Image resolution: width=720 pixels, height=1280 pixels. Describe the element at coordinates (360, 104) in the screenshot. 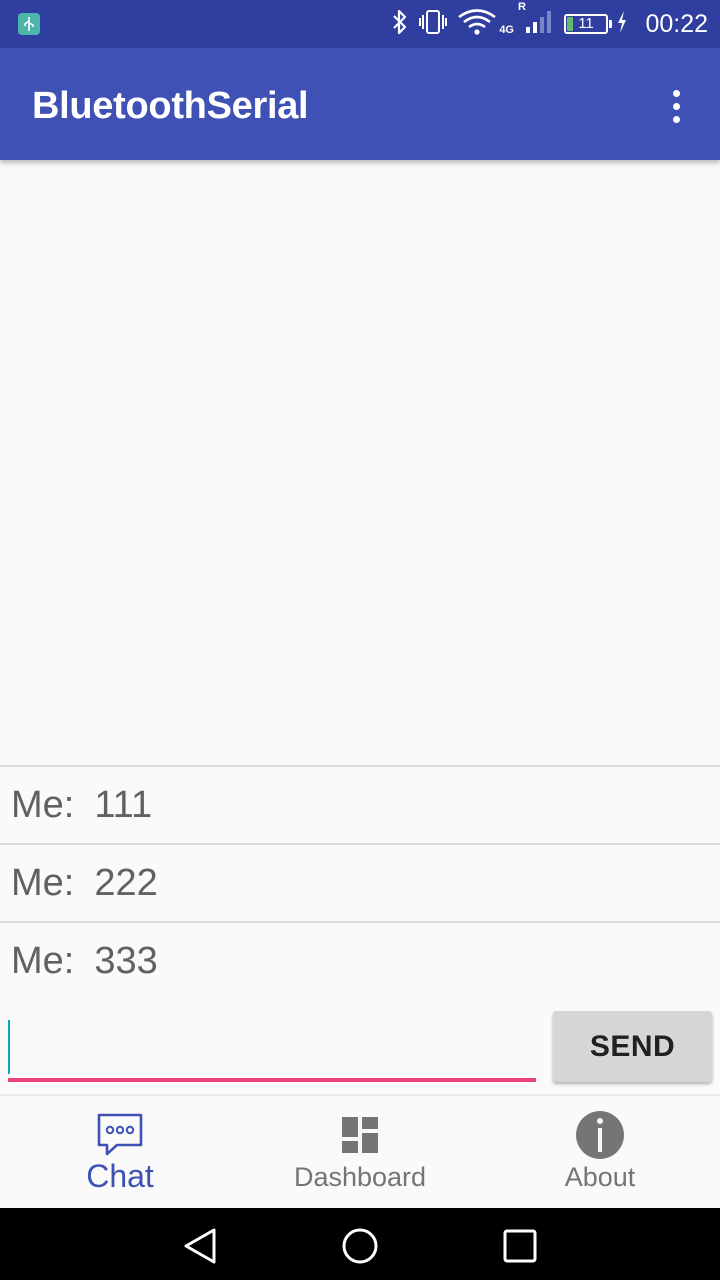

I see `app-bar: BluetoothSerial` at that location.